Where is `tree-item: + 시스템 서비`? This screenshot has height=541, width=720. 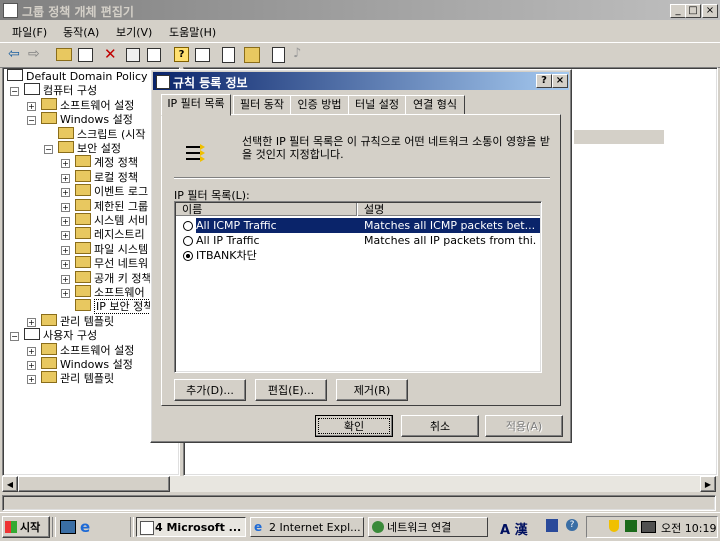 tree-item: + 시스템 서비 is located at coordinates (104, 220).